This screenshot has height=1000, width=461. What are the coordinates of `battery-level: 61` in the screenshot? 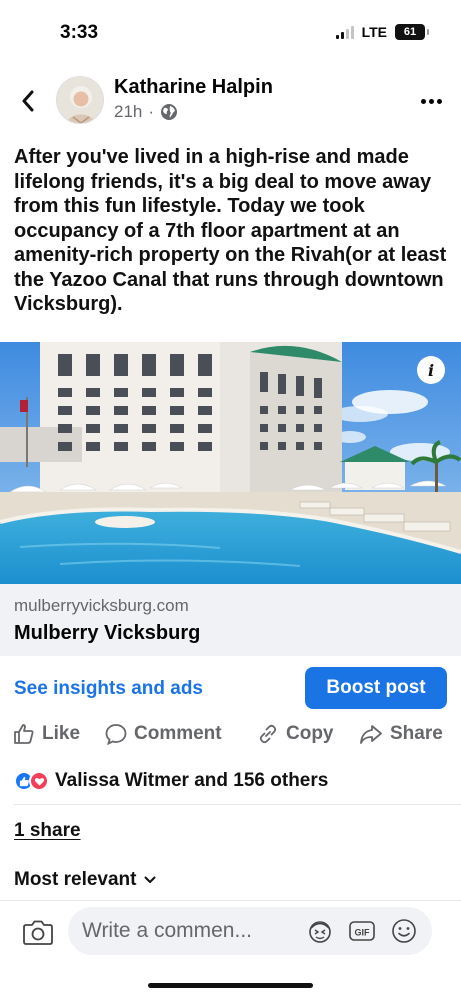 It's located at (410, 32).